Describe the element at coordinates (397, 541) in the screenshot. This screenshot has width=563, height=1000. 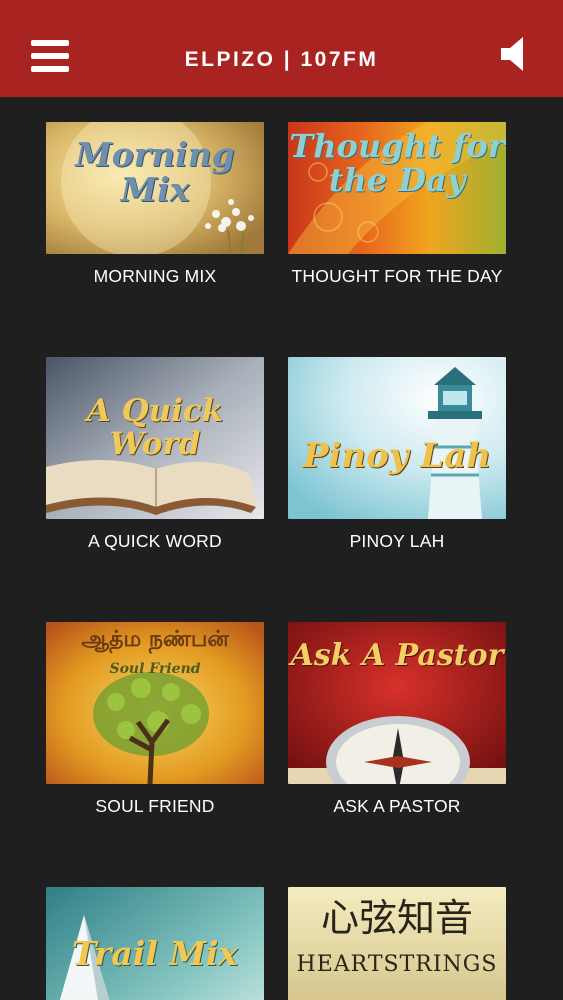
I see `program-label: PINOY LAH` at that location.